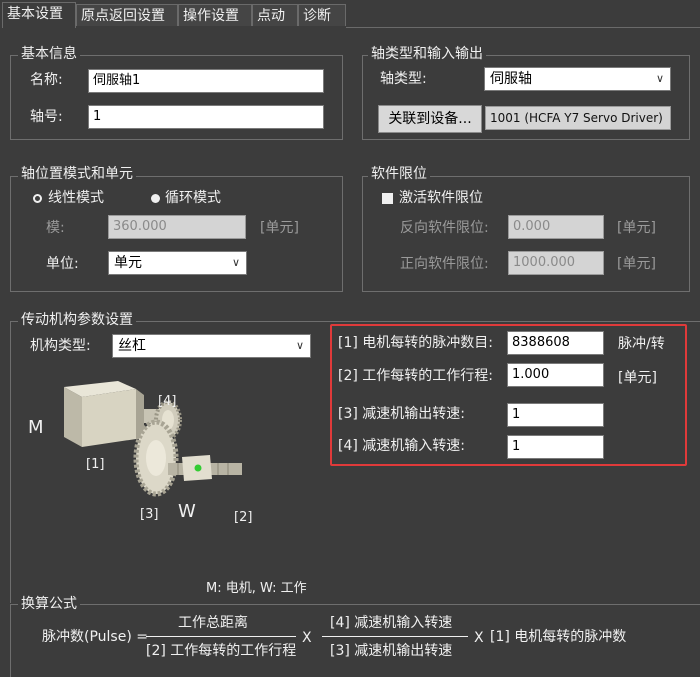 Image resolution: width=700 pixels, height=677 pixels. I want to click on formula-times-1: X, so click(307, 638).